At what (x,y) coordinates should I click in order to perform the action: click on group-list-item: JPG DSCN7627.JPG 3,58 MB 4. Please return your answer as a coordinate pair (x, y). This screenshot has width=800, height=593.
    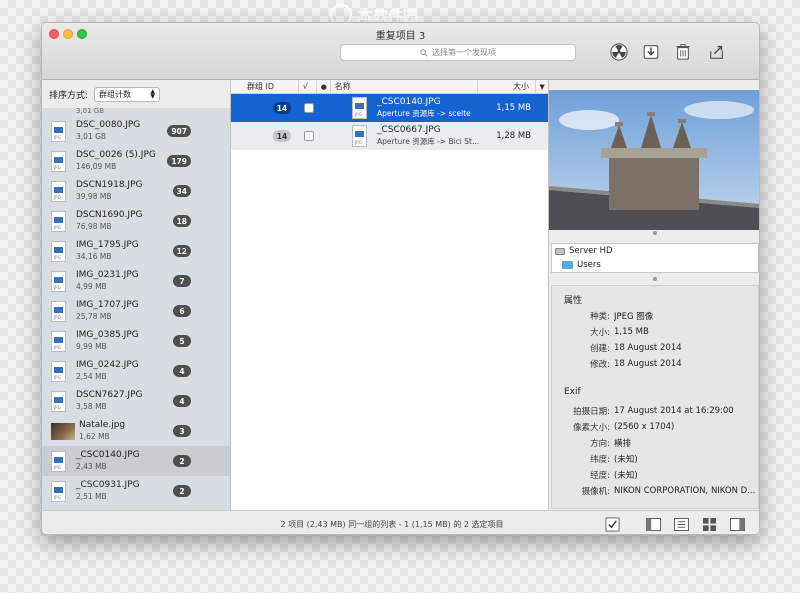
    Looking at the image, I should click on (136, 401).